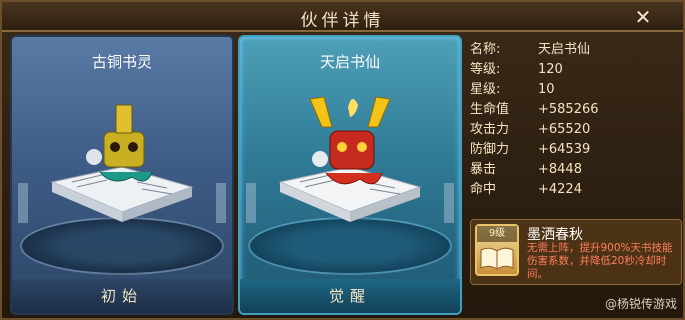 The height and width of the screenshot is (320, 685). Describe the element at coordinates (350, 159) in the screenshot. I see `heavenly-book-immortal-figure` at that location.